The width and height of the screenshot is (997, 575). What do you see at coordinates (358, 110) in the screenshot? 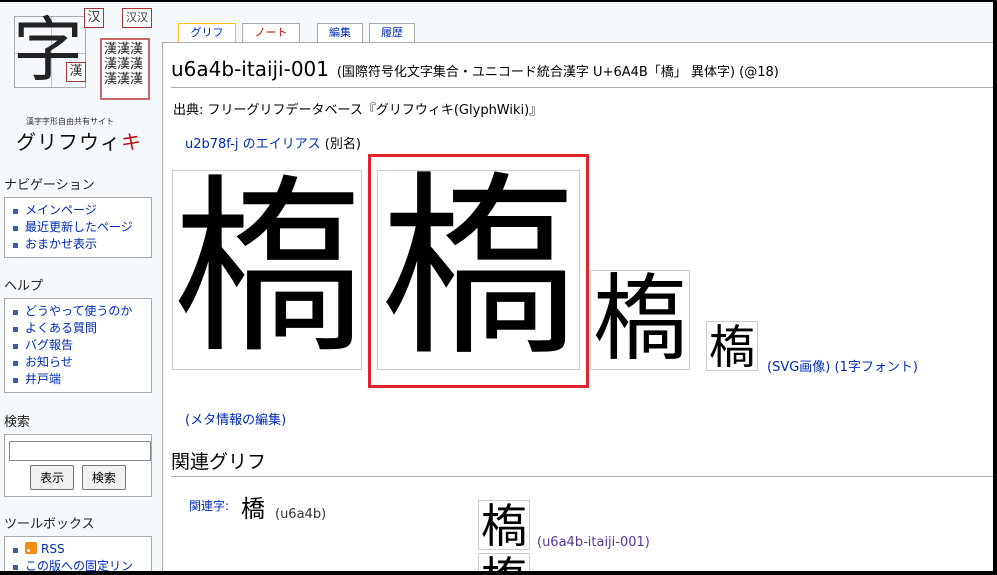
I see `source-line: 出典: フリーグリフデータベース『グリフウィキ(GlyphWiki)』` at bounding box center [358, 110].